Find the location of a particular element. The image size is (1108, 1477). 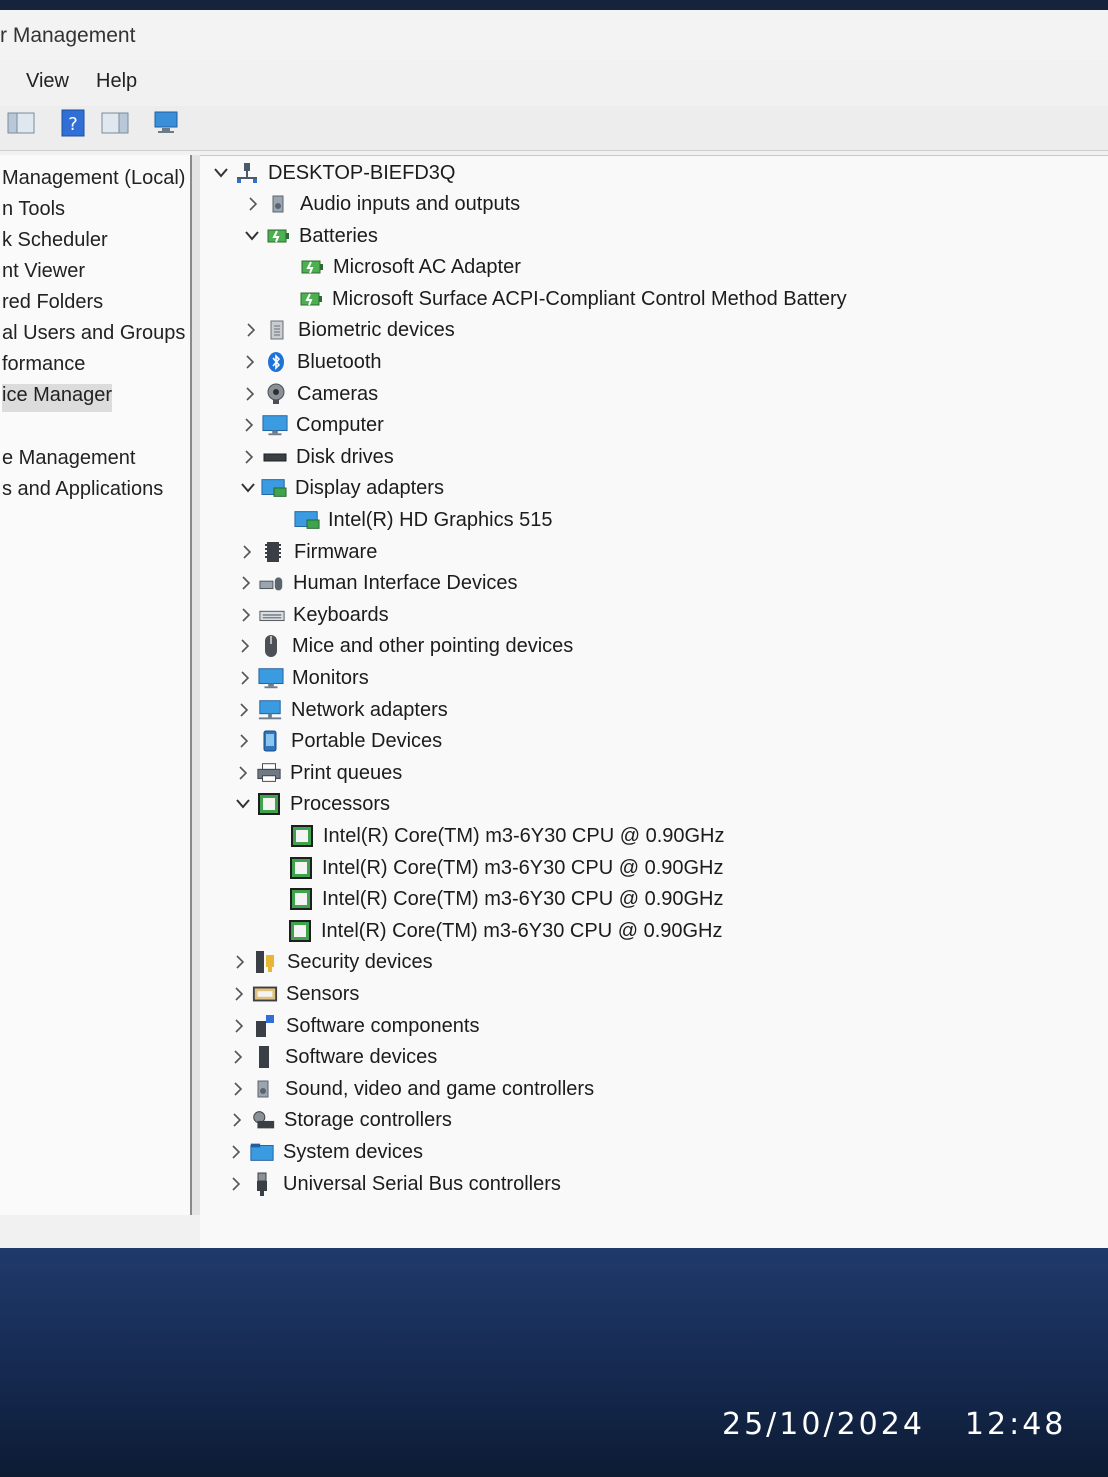

show-hide-action-pane-button is located at coordinates (115, 123).